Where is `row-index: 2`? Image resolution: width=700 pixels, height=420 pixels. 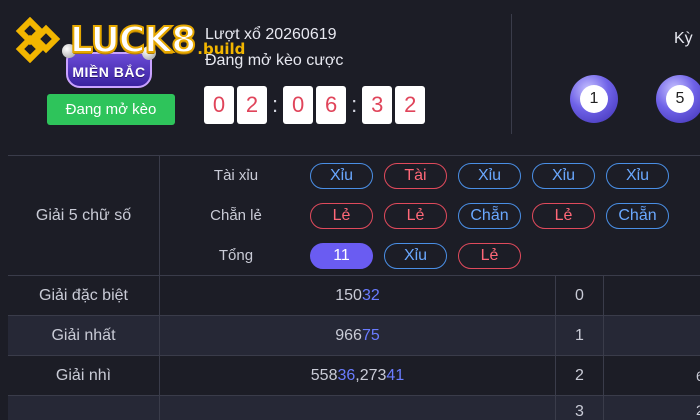
row-index: 2 is located at coordinates (580, 376).